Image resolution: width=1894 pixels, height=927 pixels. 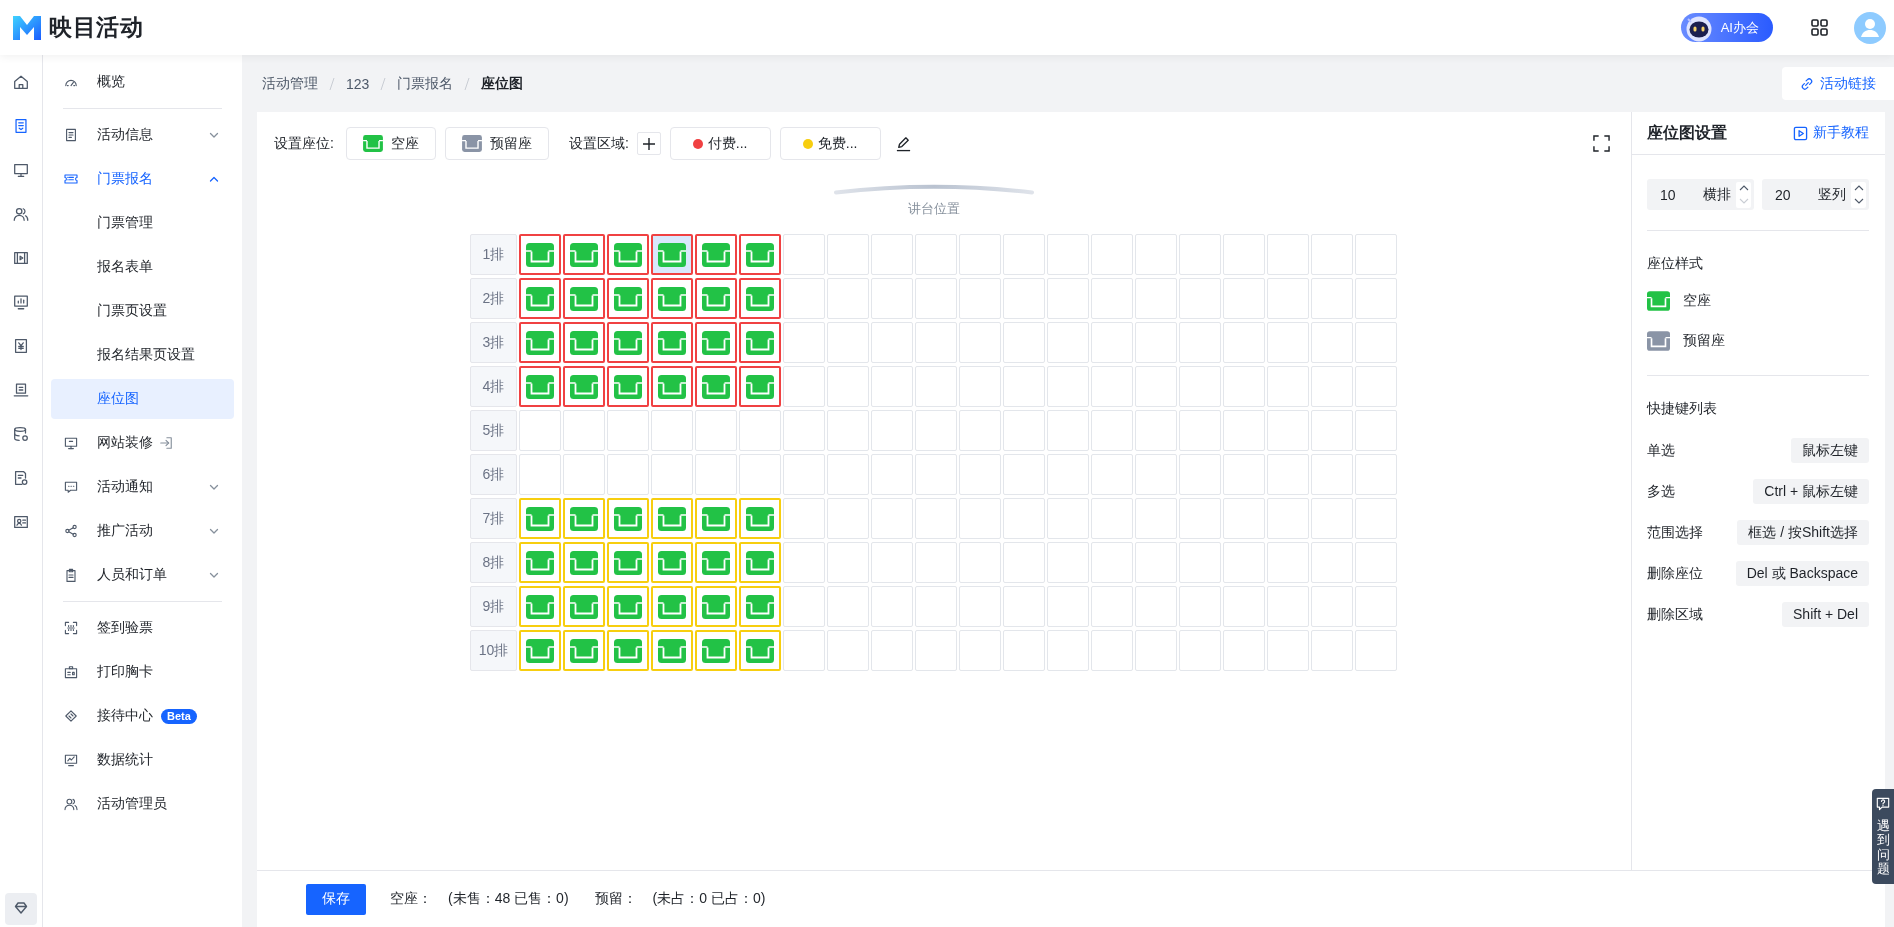 What do you see at coordinates (425, 83) in the screenshot?
I see `breadcrumb-link: 门票报名` at bounding box center [425, 83].